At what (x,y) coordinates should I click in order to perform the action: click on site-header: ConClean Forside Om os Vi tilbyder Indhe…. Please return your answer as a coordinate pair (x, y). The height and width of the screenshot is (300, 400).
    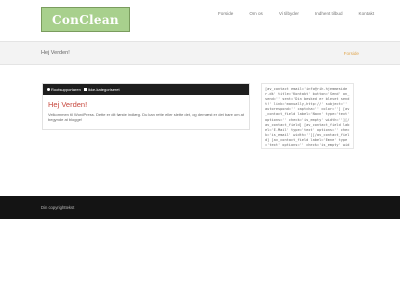
    Looking at the image, I should click on (200, 20).